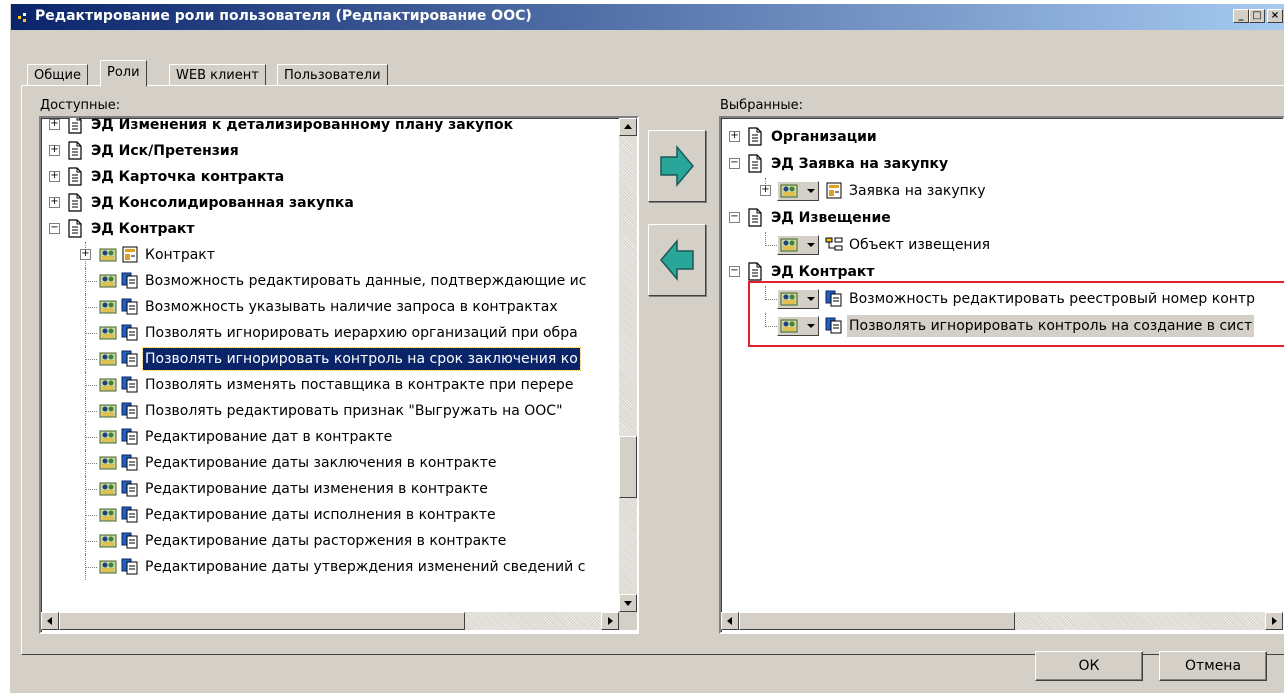 Image resolution: width=1284 pixels, height=693 pixels. I want to click on maximize-button: □, so click(1257, 16).